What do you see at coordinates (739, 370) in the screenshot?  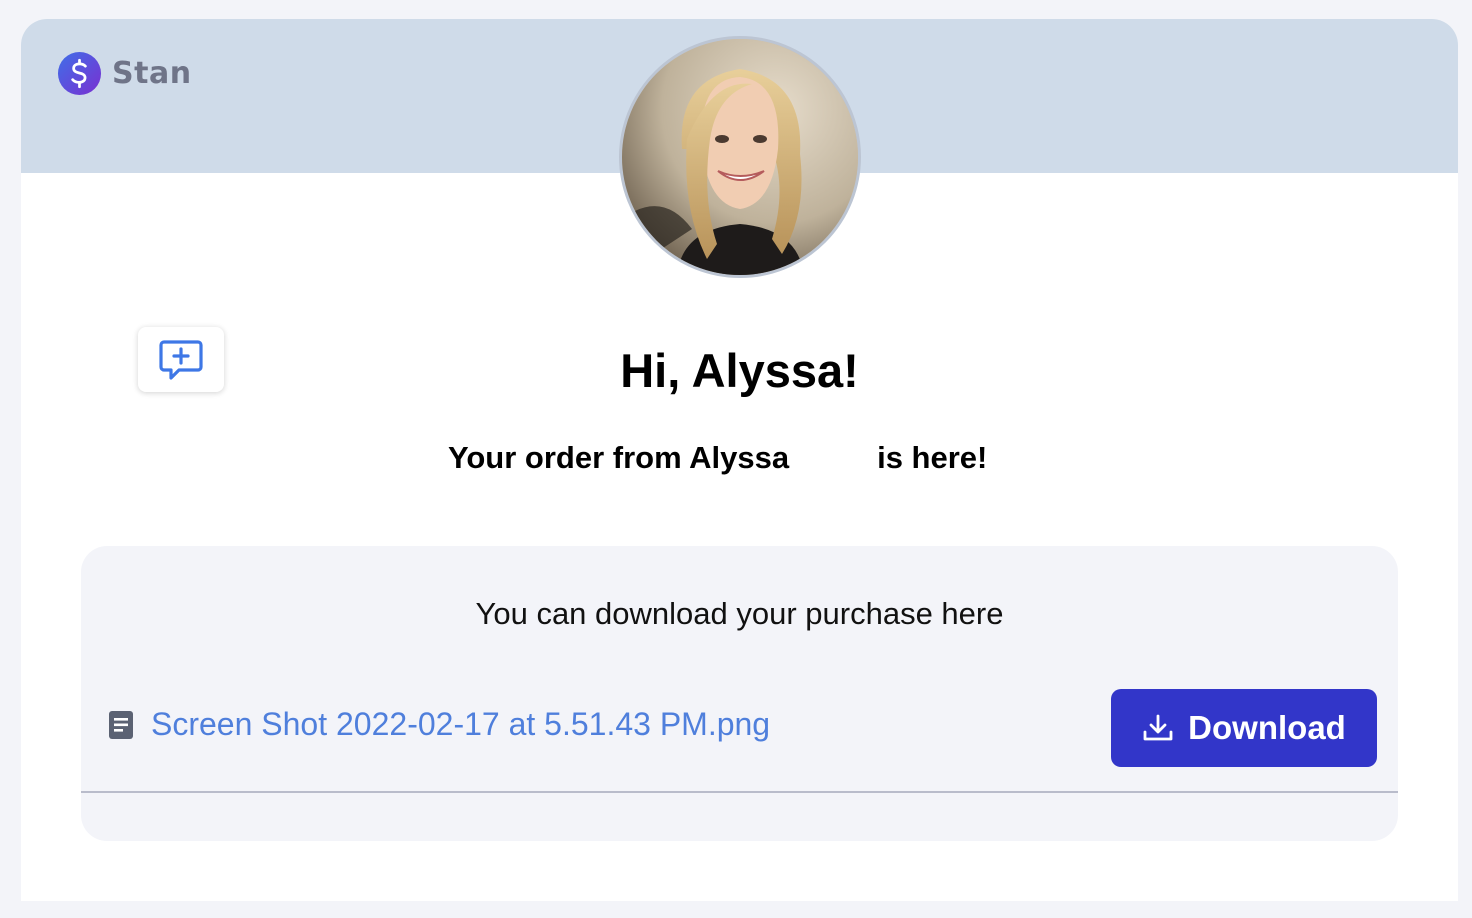 I see `greeting-heading: Hi, Alyssa!` at bounding box center [739, 370].